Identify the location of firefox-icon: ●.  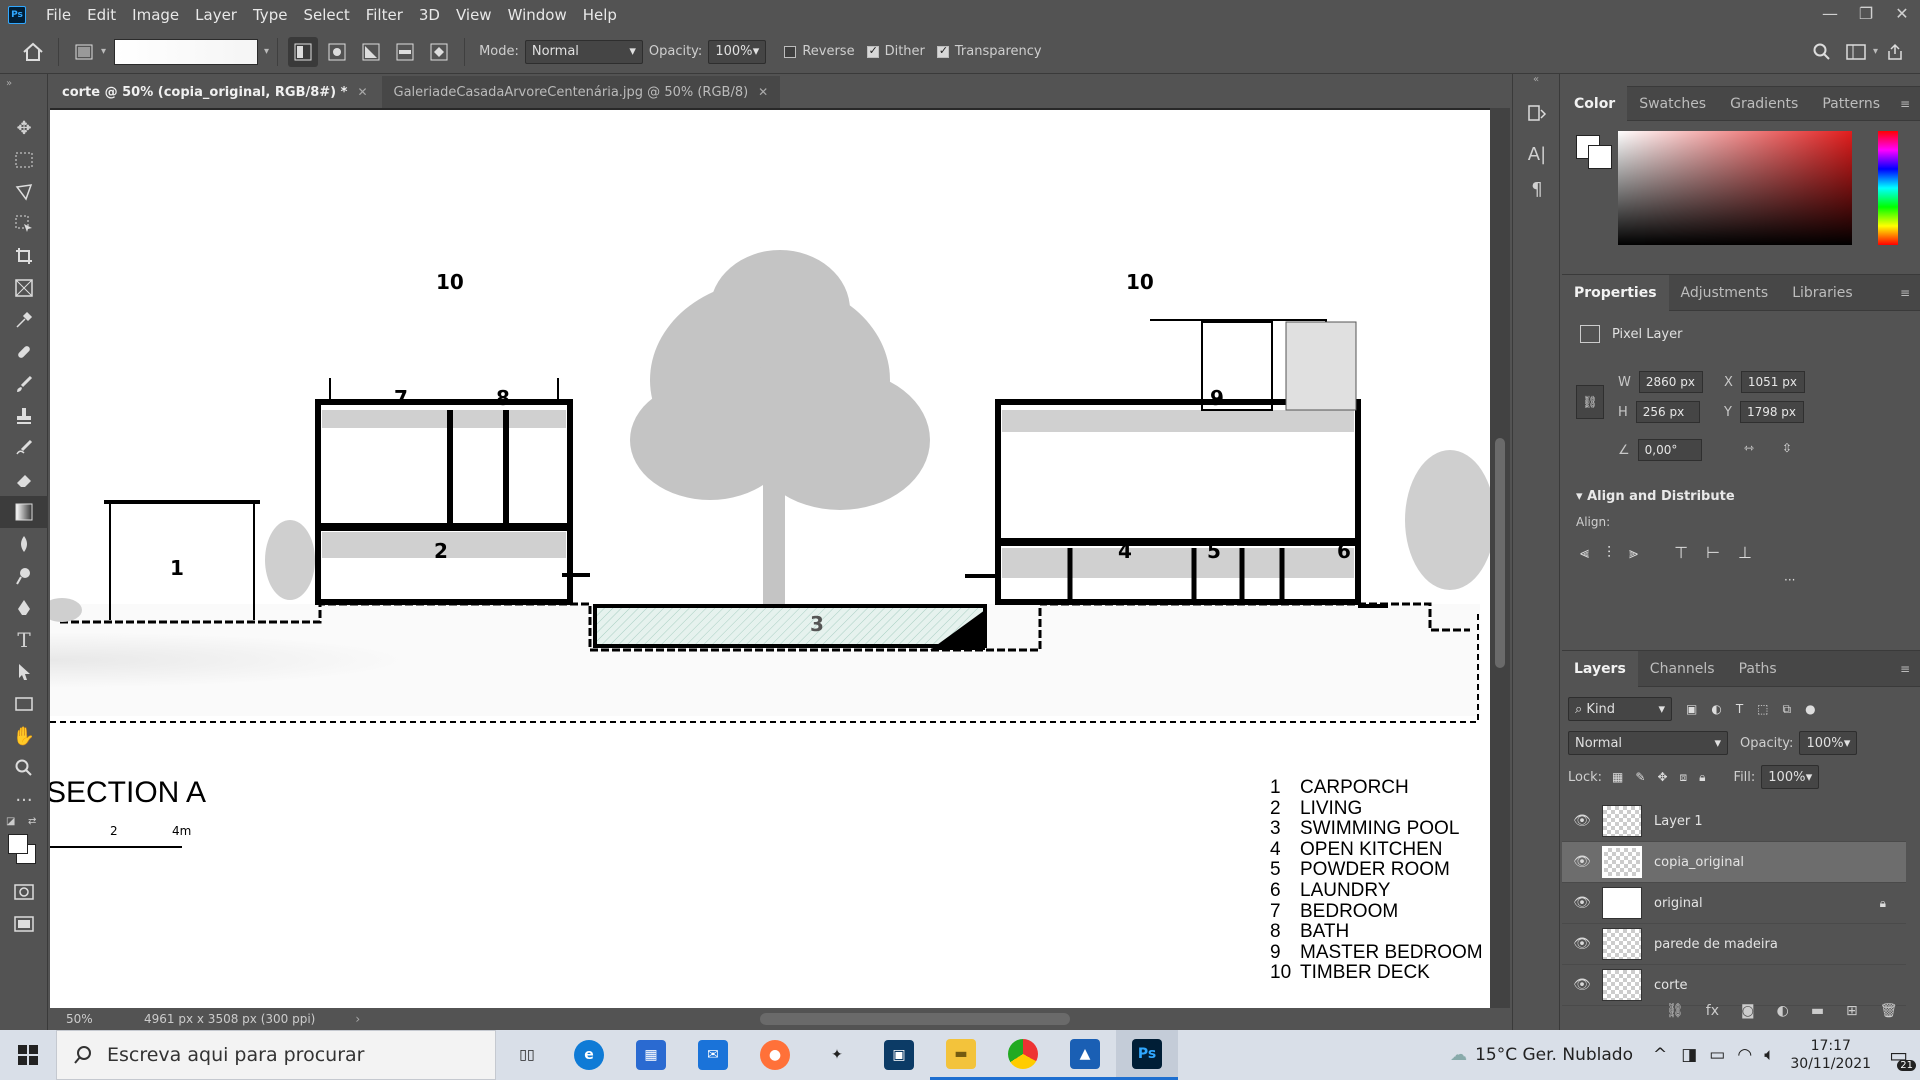
(775, 1055).